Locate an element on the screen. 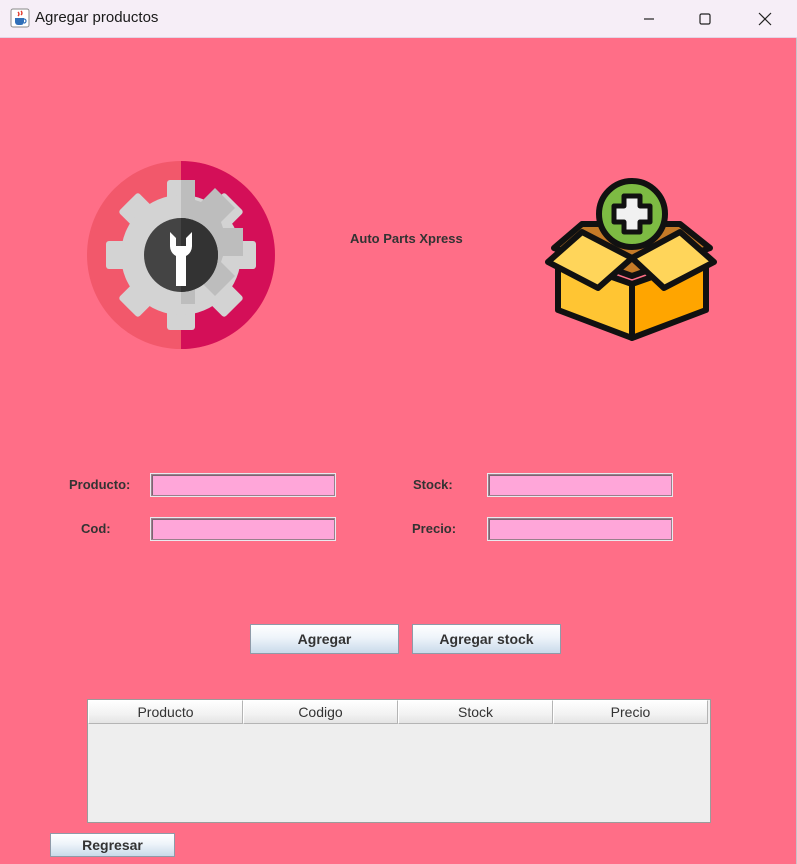  products-table: Producto Codigo Stock Precio is located at coordinates (399, 761).